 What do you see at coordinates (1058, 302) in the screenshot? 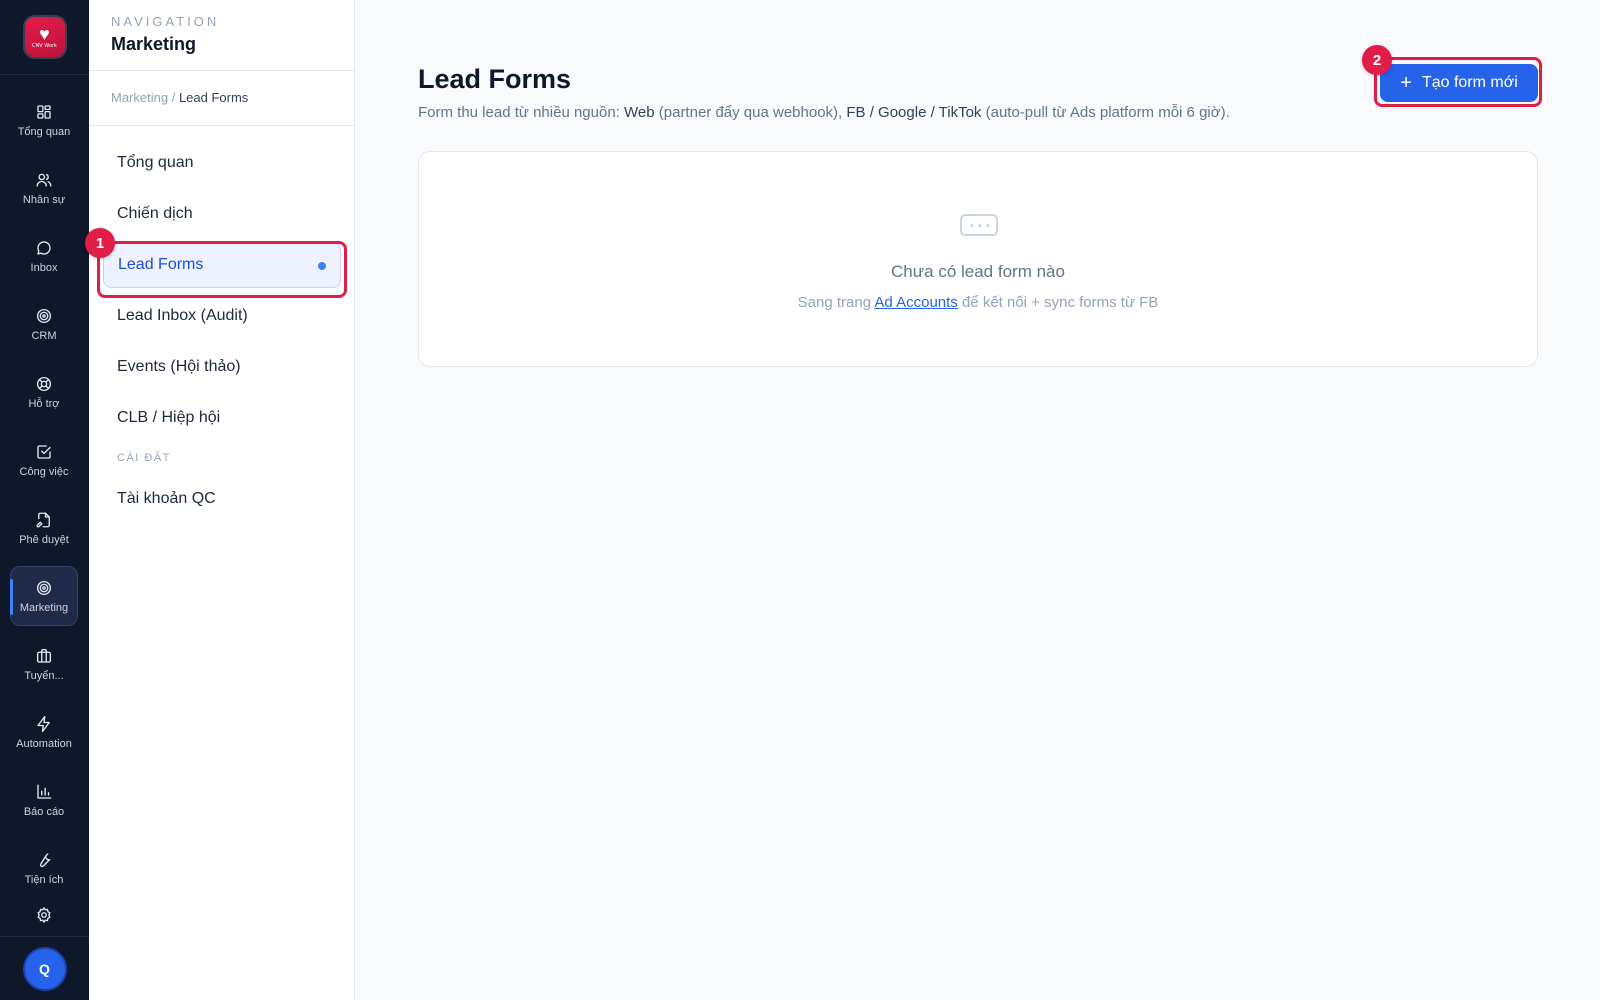
I see `hint-suffix: để kết nối + sync forms từ FB` at bounding box center [1058, 302].